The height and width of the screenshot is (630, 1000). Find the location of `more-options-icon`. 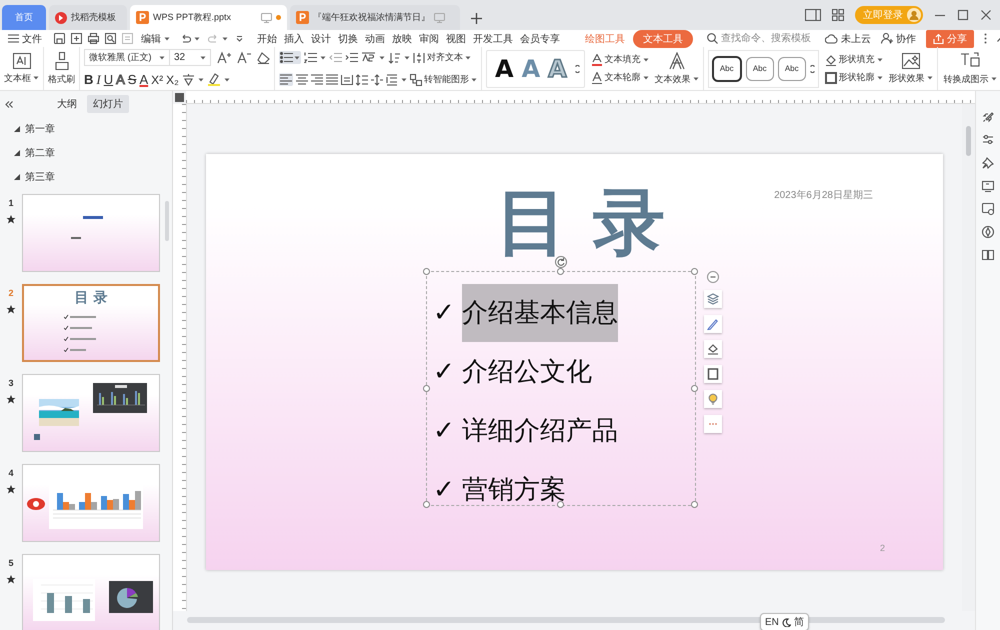

more-options-icon is located at coordinates (985, 38).